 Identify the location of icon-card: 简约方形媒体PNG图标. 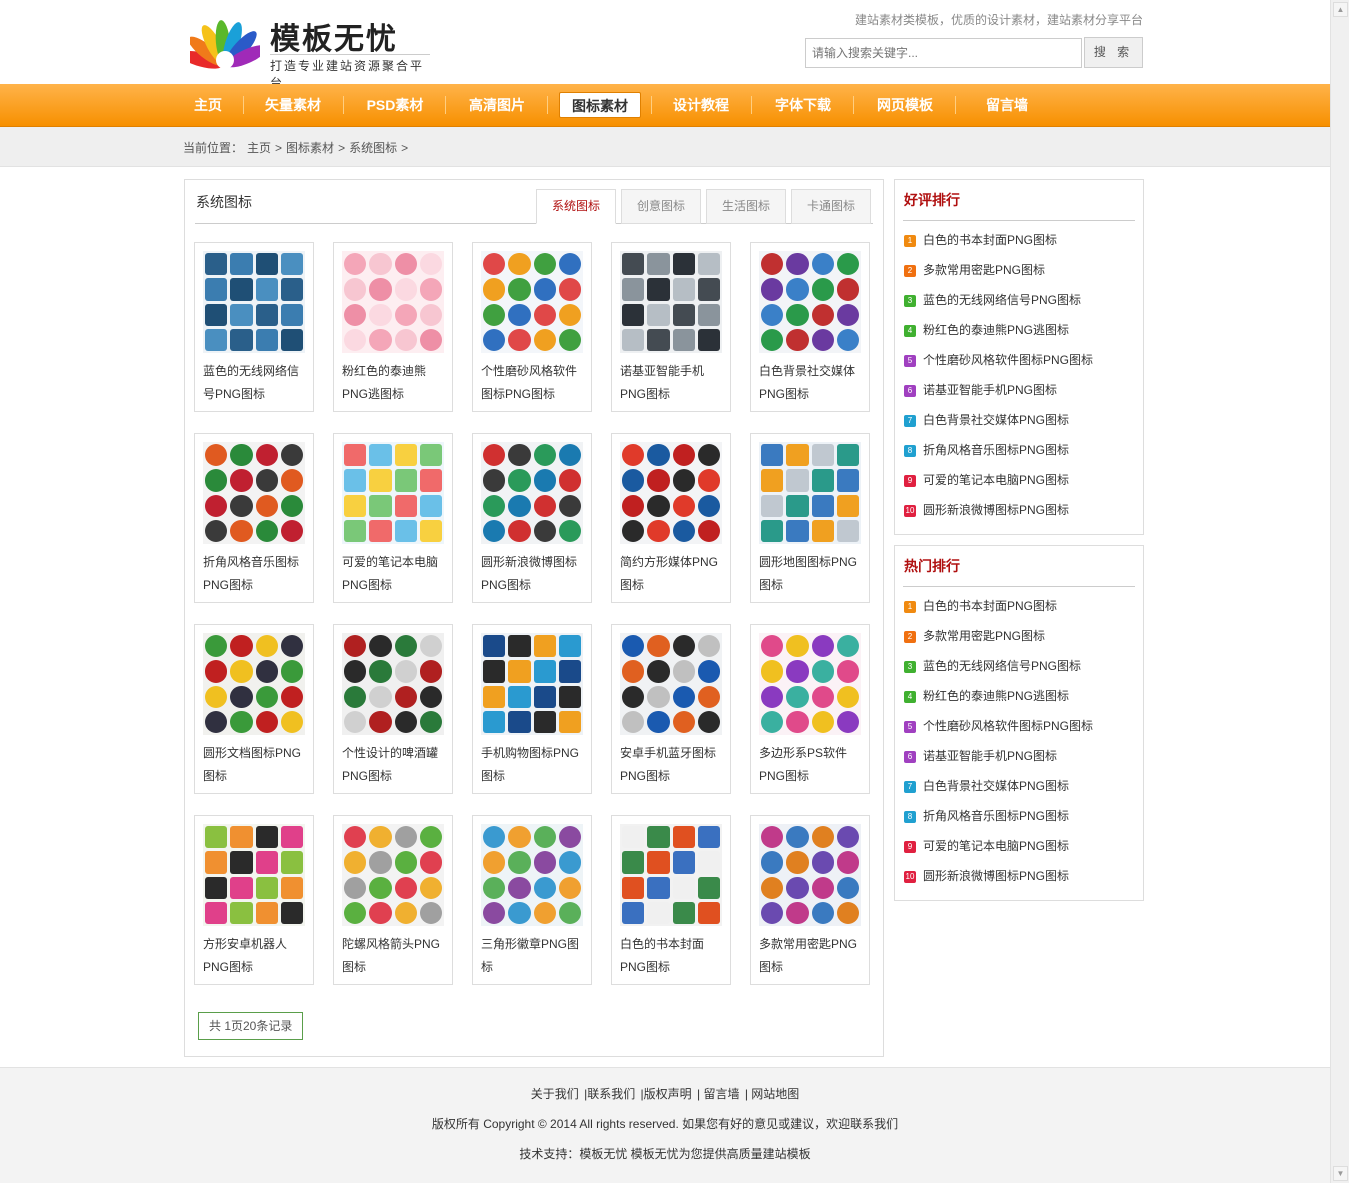
(671, 518).